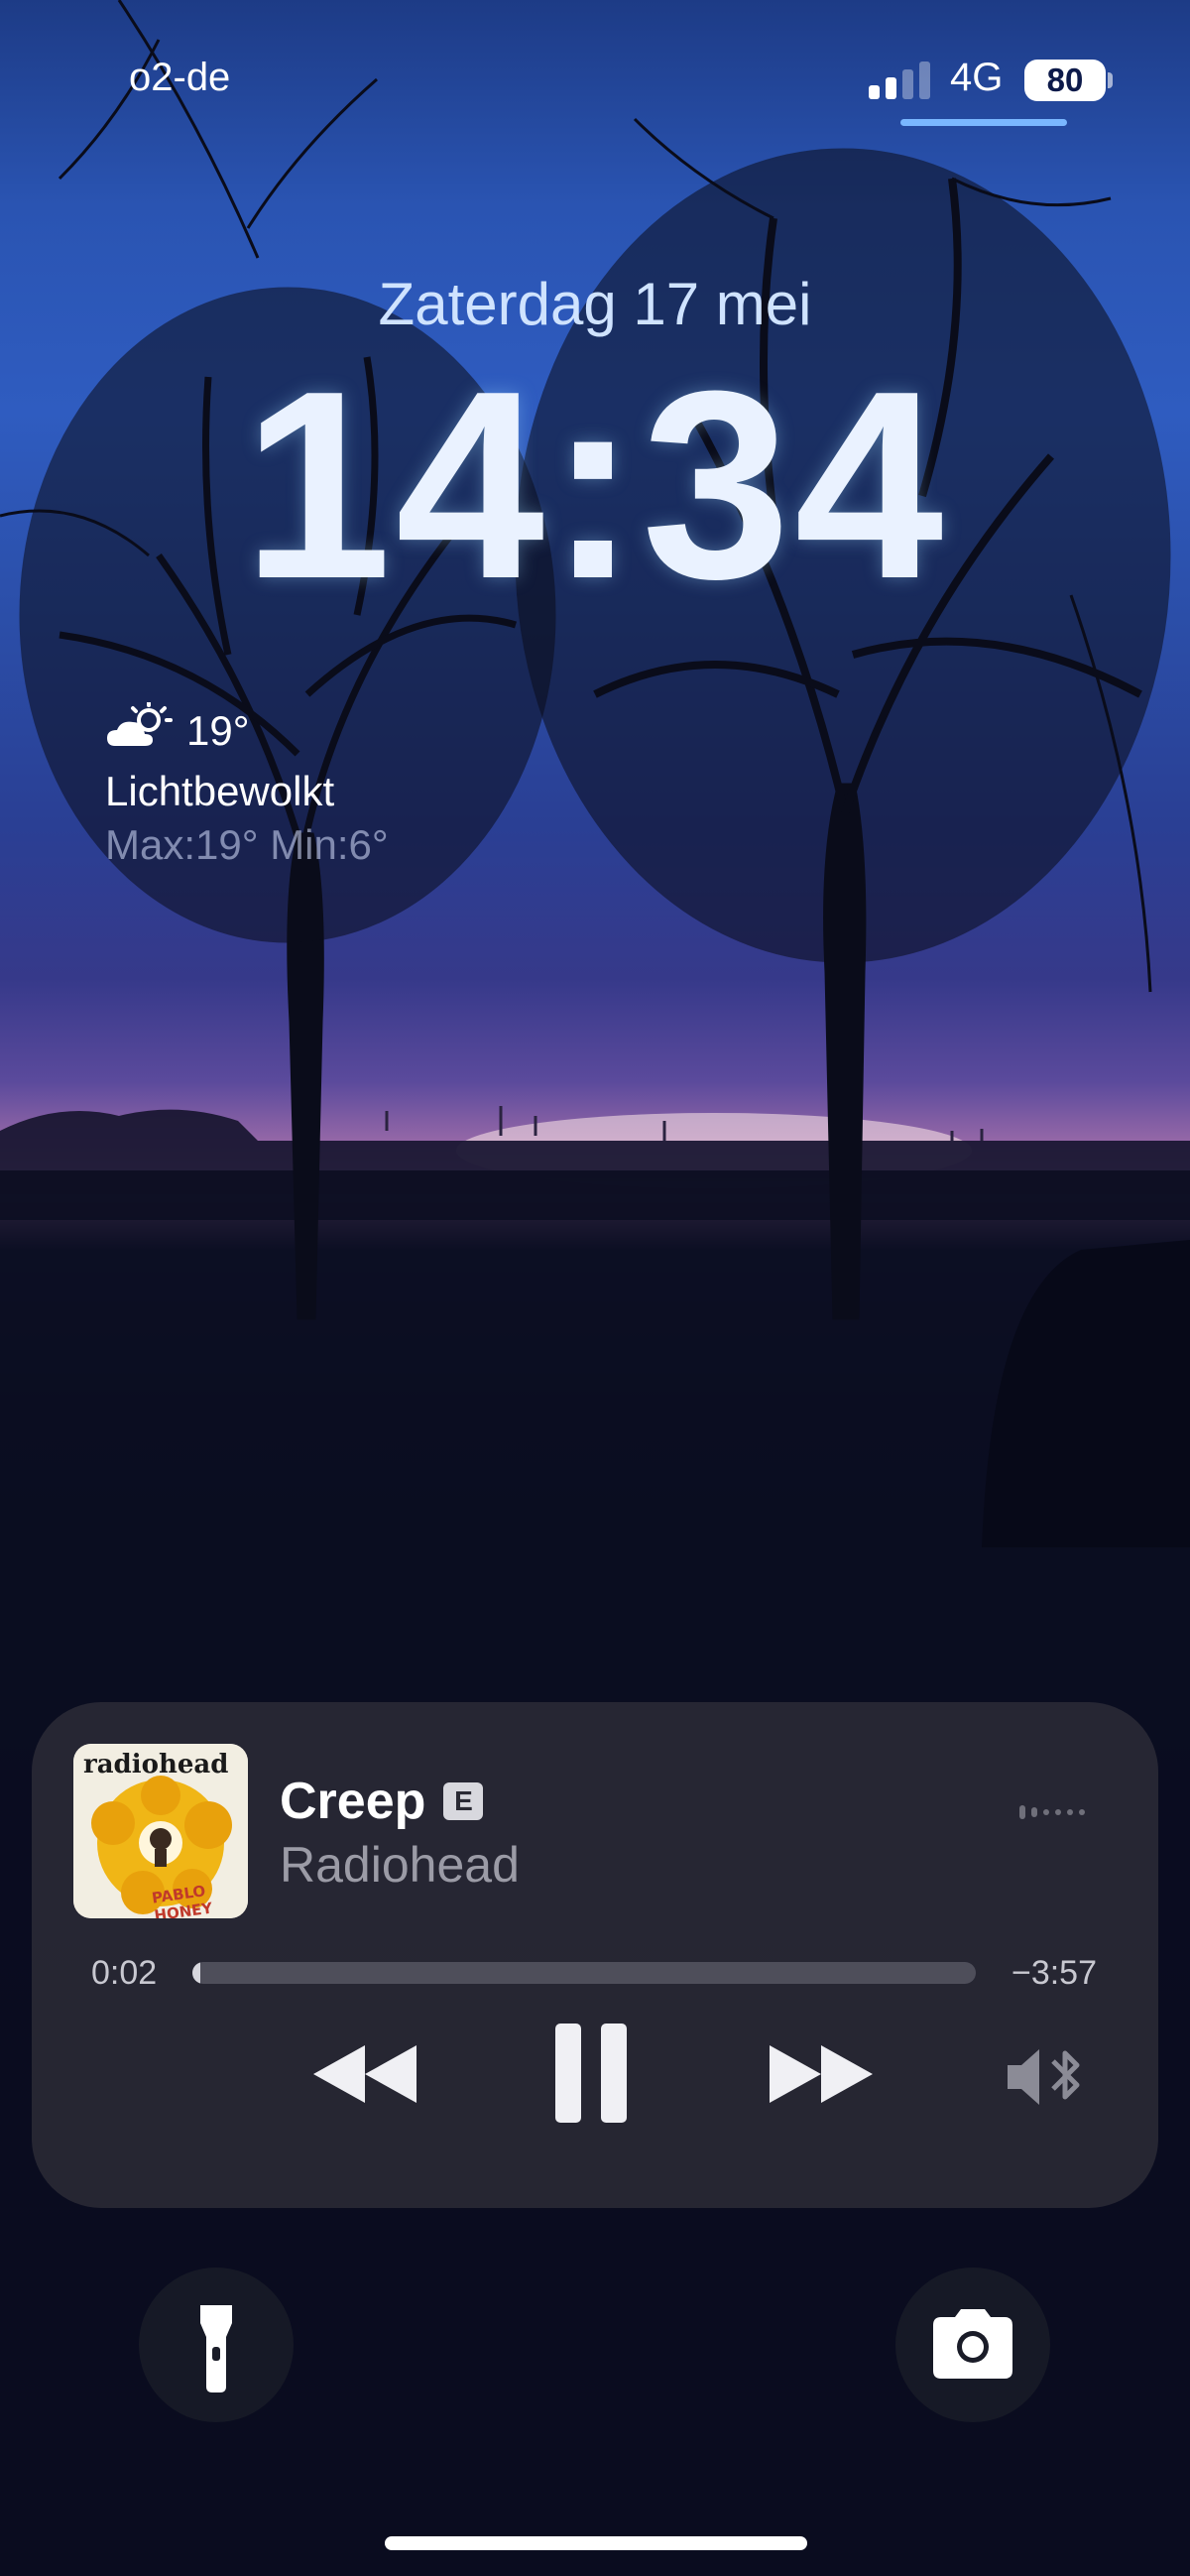 This screenshot has width=1190, height=2576. What do you see at coordinates (1044, 2077) in the screenshot?
I see `speaker-bluetooth-icon` at bounding box center [1044, 2077].